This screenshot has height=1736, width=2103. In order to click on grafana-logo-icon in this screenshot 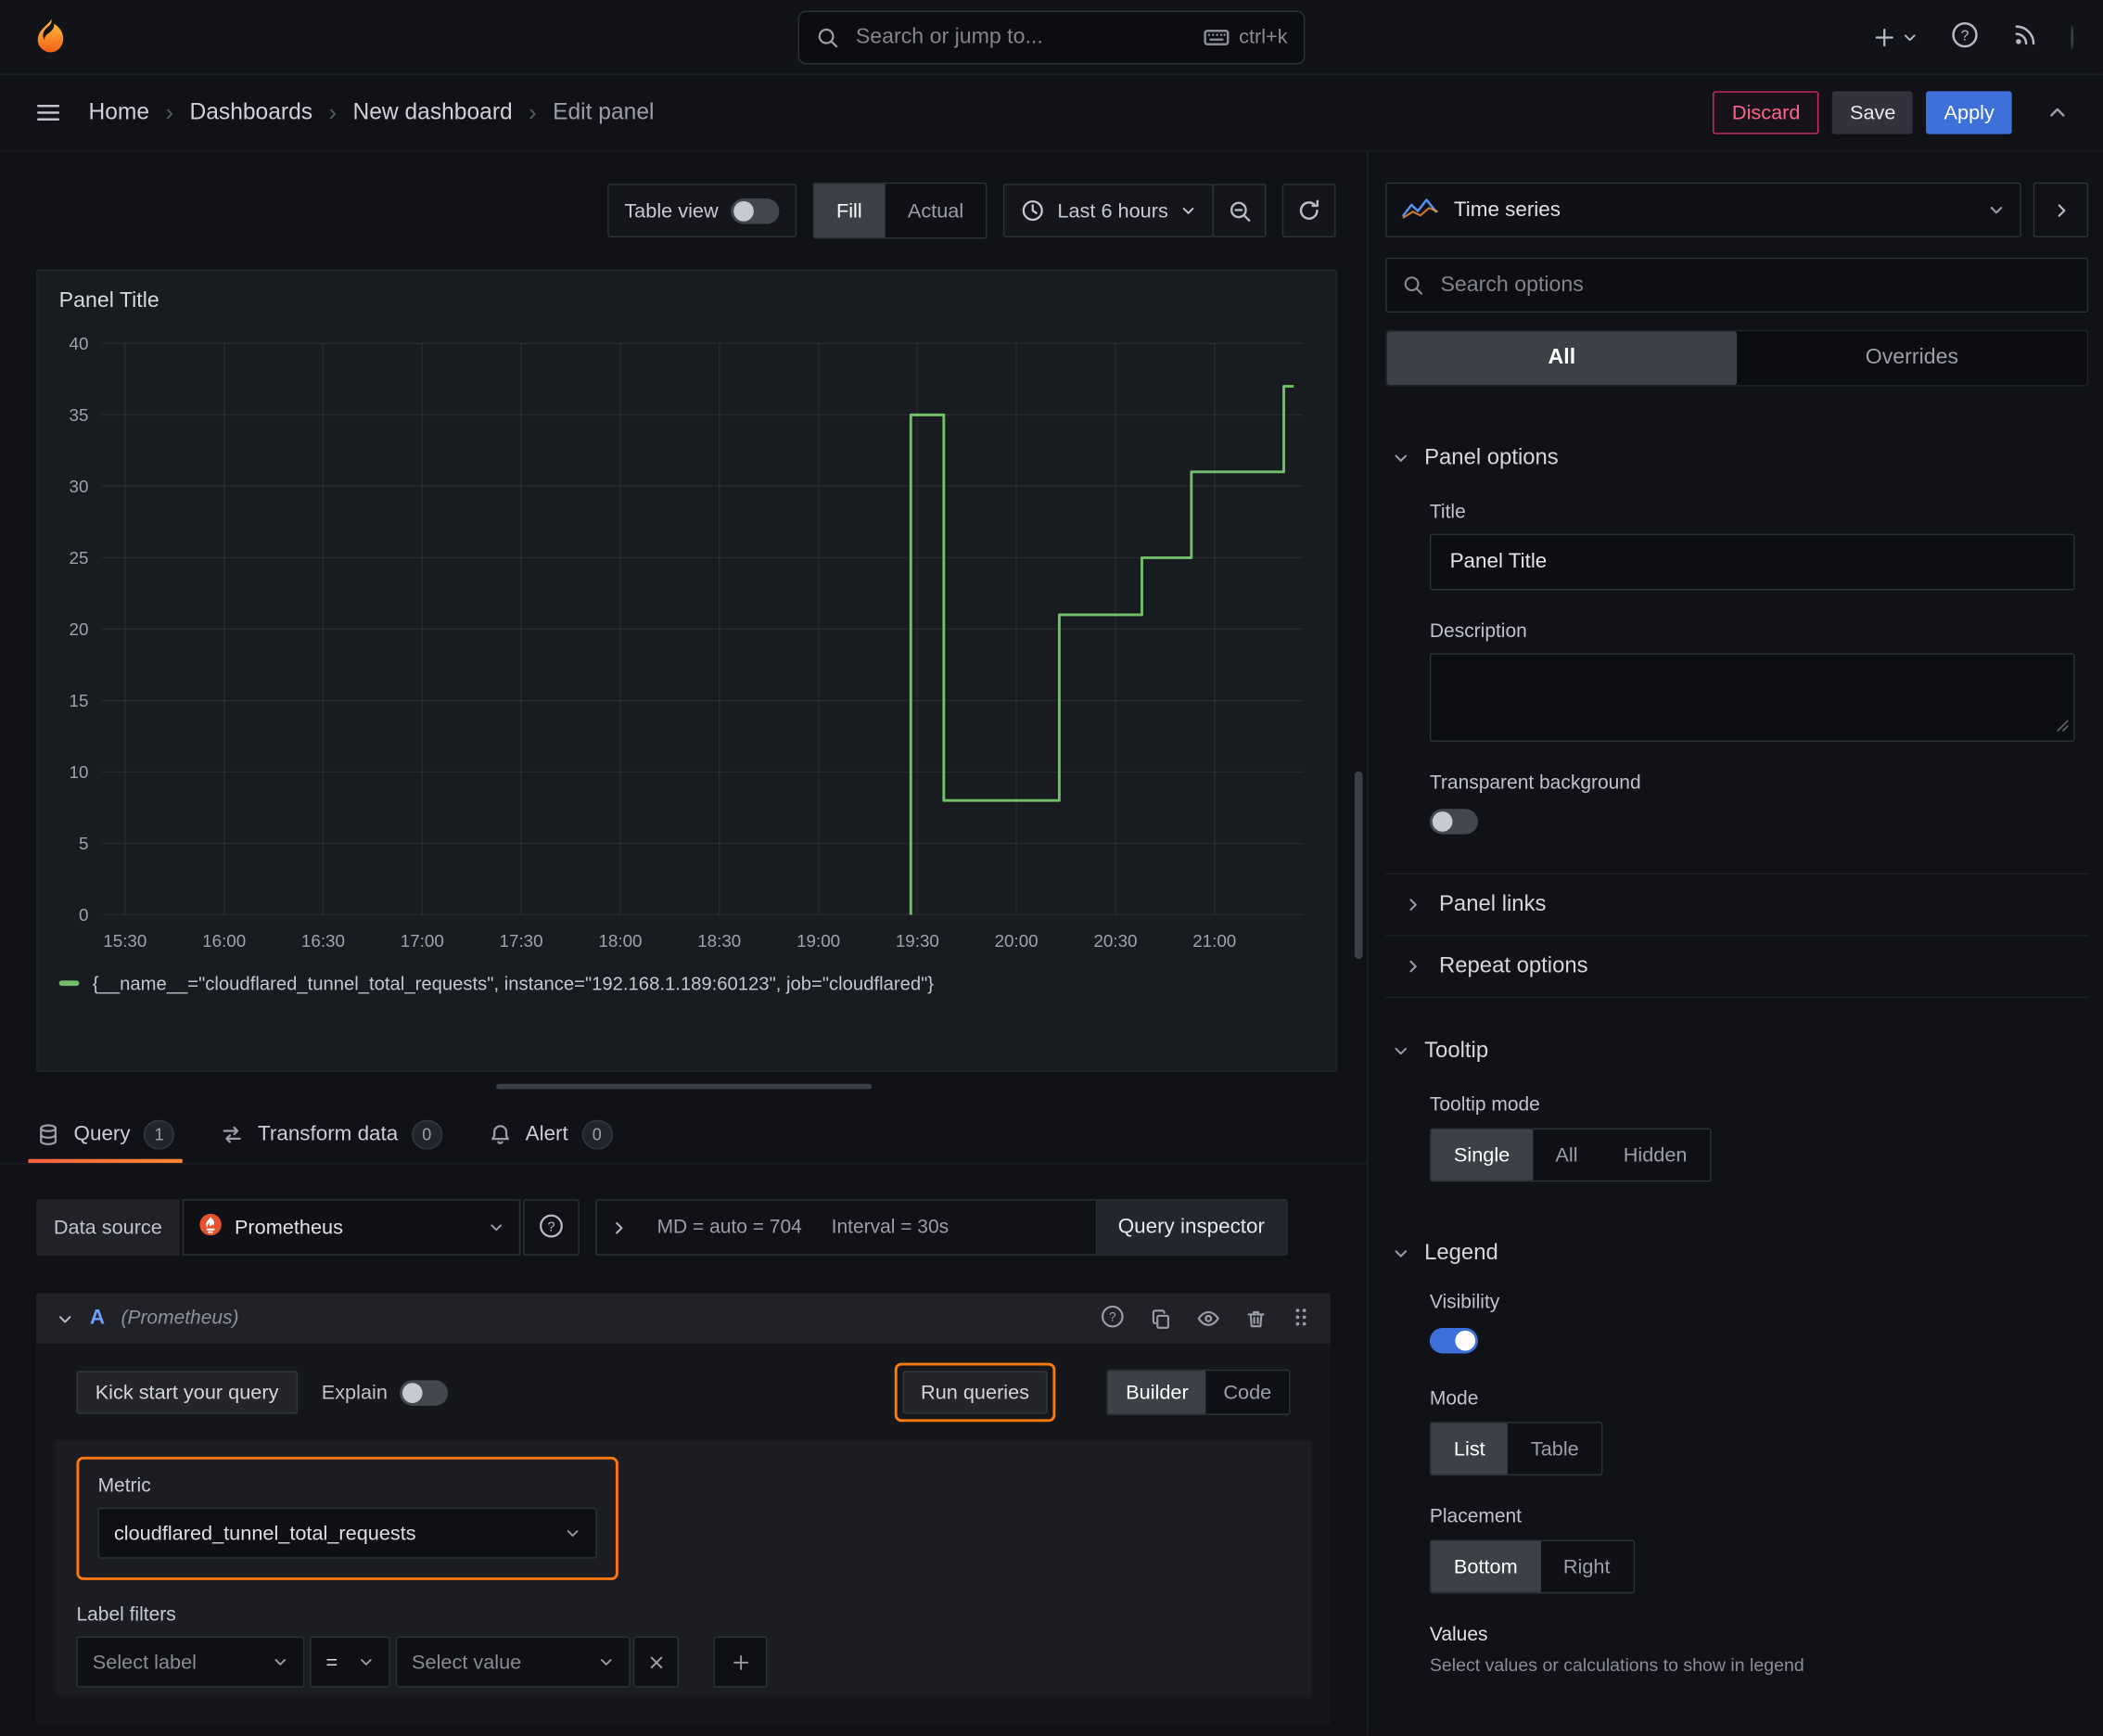, I will do `click(50, 36)`.